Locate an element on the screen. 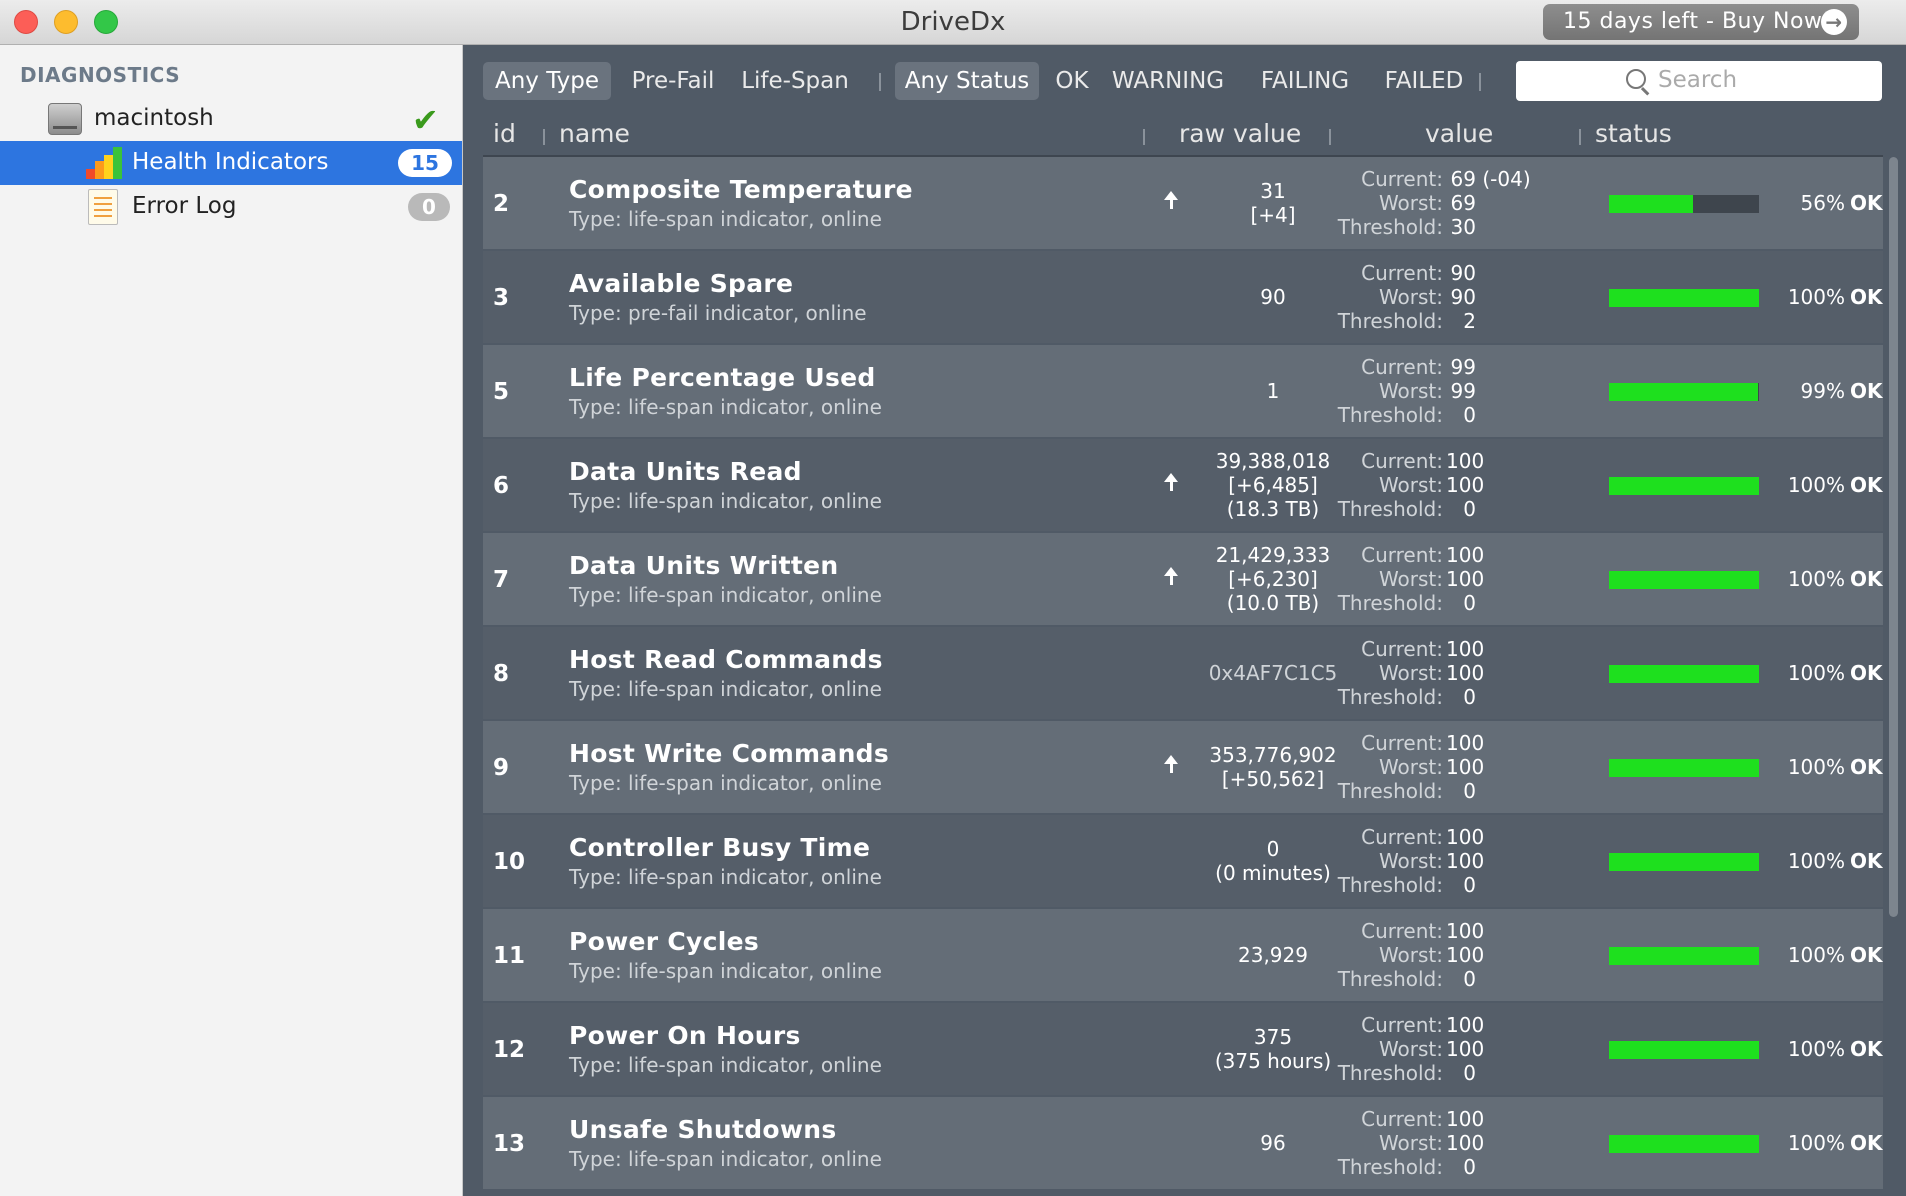 Image resolution: width=1906 pixels, height=1196 pixels. column-header-id: id is located at coordinates (504, 133).